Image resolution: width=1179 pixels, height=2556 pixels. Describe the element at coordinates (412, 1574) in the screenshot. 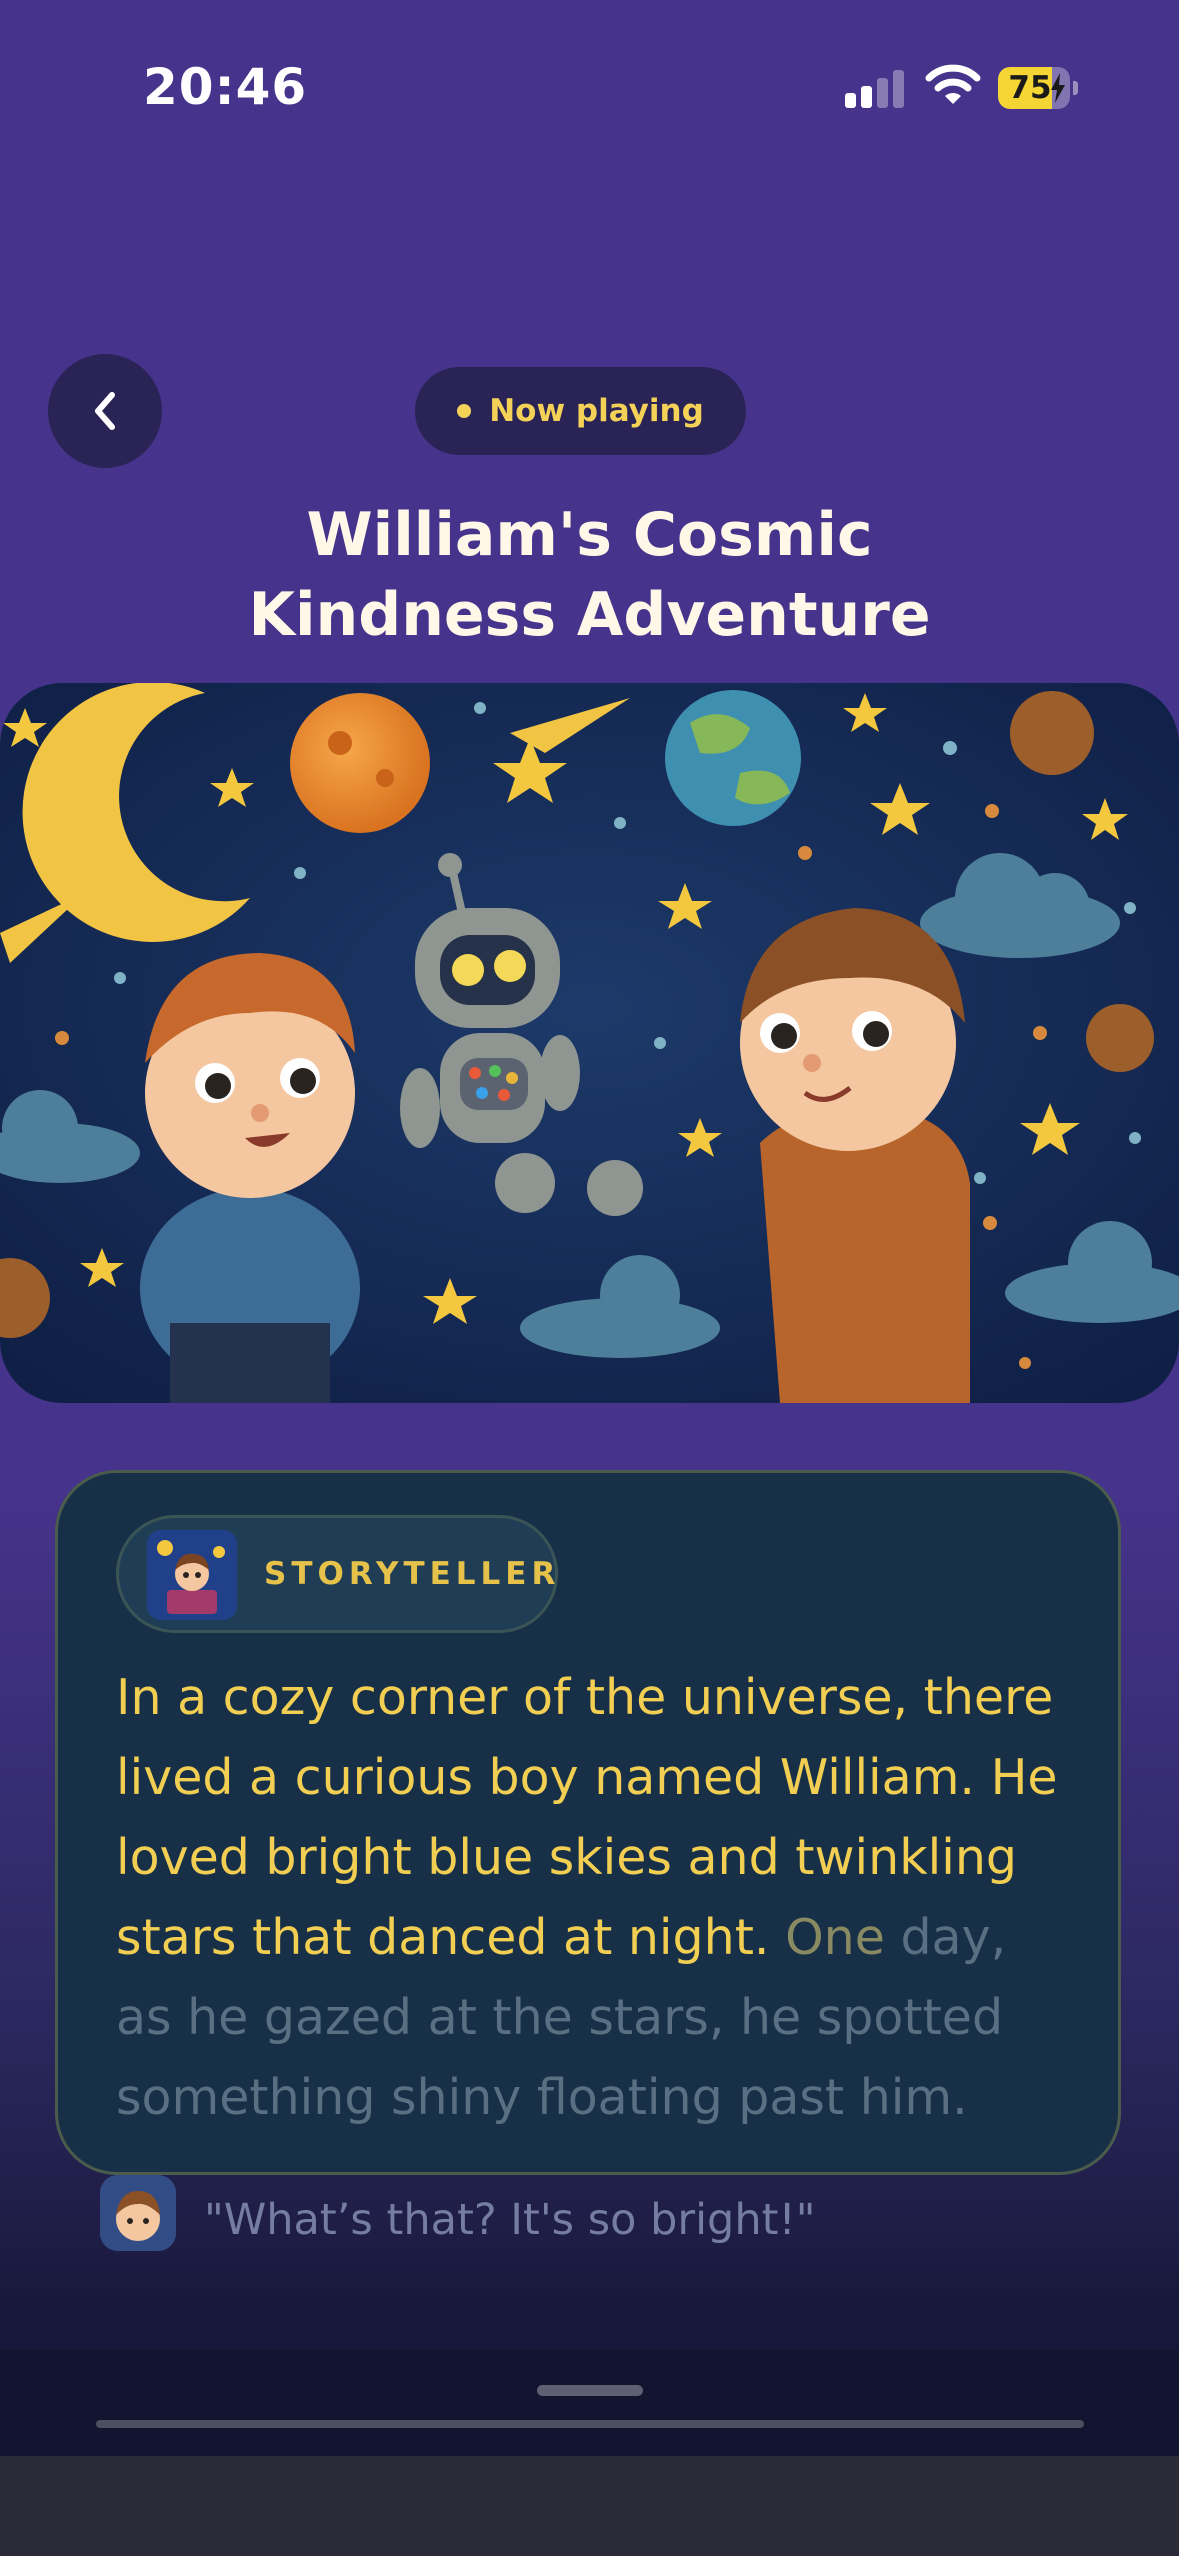

I see `speaker-label: STORYTELLER` at that location.